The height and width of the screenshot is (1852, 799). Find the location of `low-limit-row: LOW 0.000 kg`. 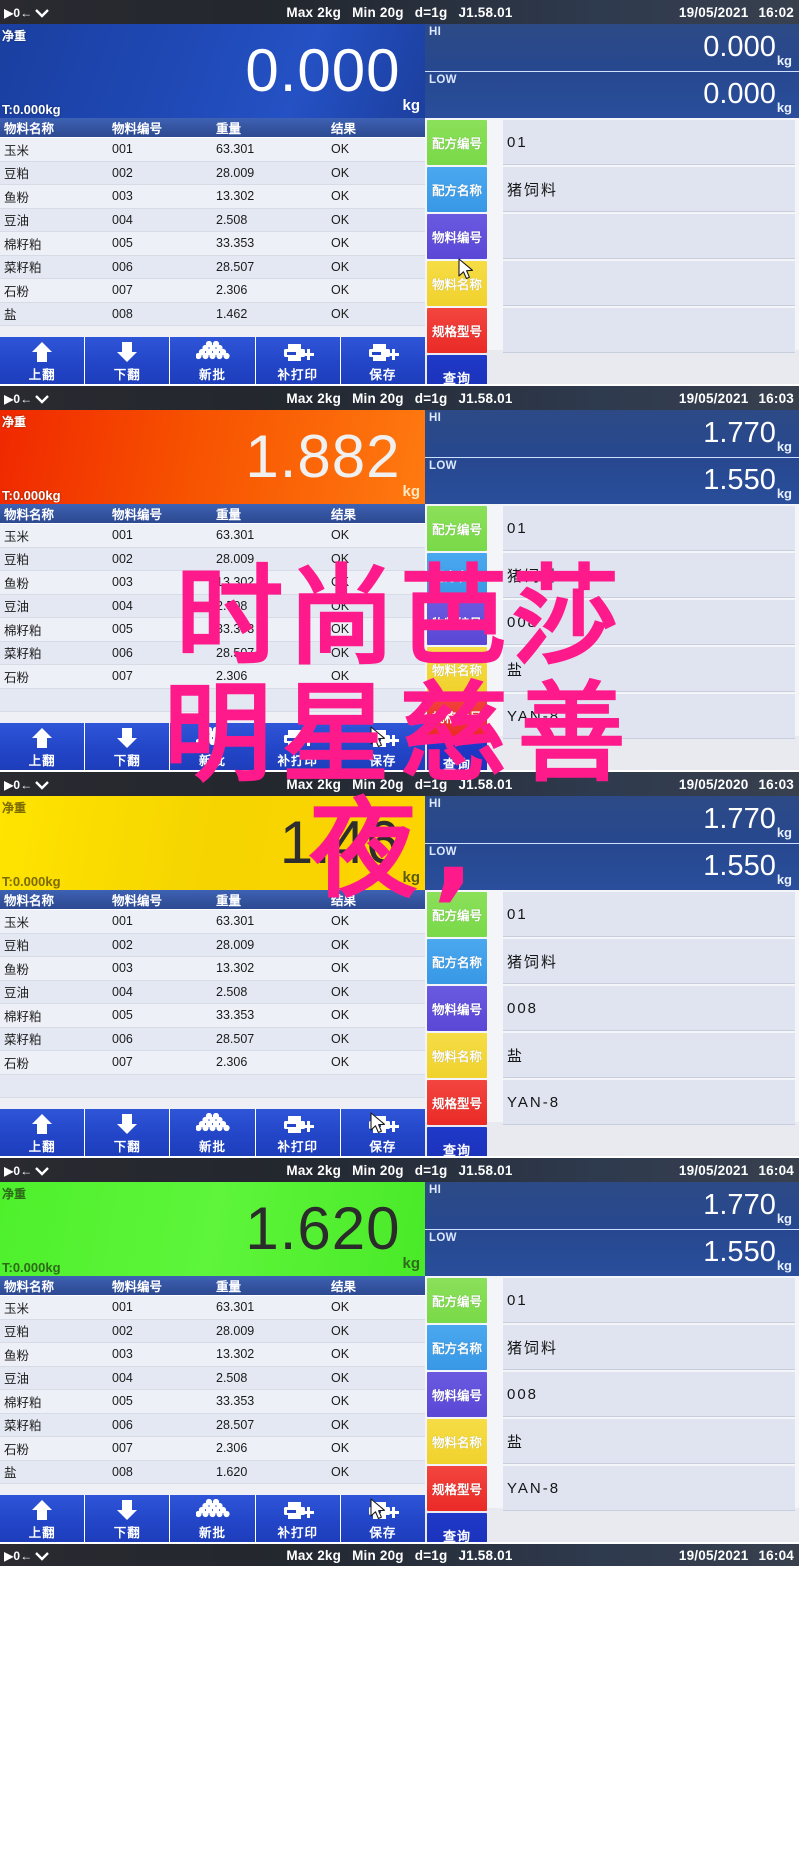

low-limit-row: LOW 0.000 kg is located at coordinates (612, 94).